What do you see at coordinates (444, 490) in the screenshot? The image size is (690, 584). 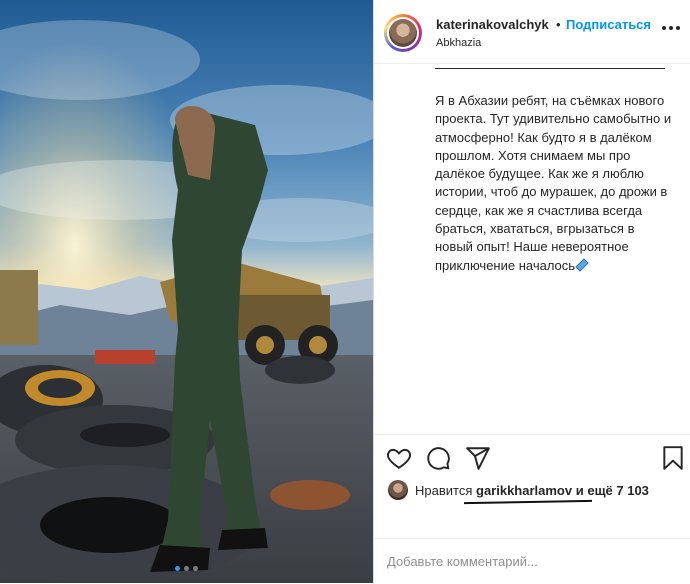 I see `likes-prefix: Нравится` at bounding box center [444, 490].